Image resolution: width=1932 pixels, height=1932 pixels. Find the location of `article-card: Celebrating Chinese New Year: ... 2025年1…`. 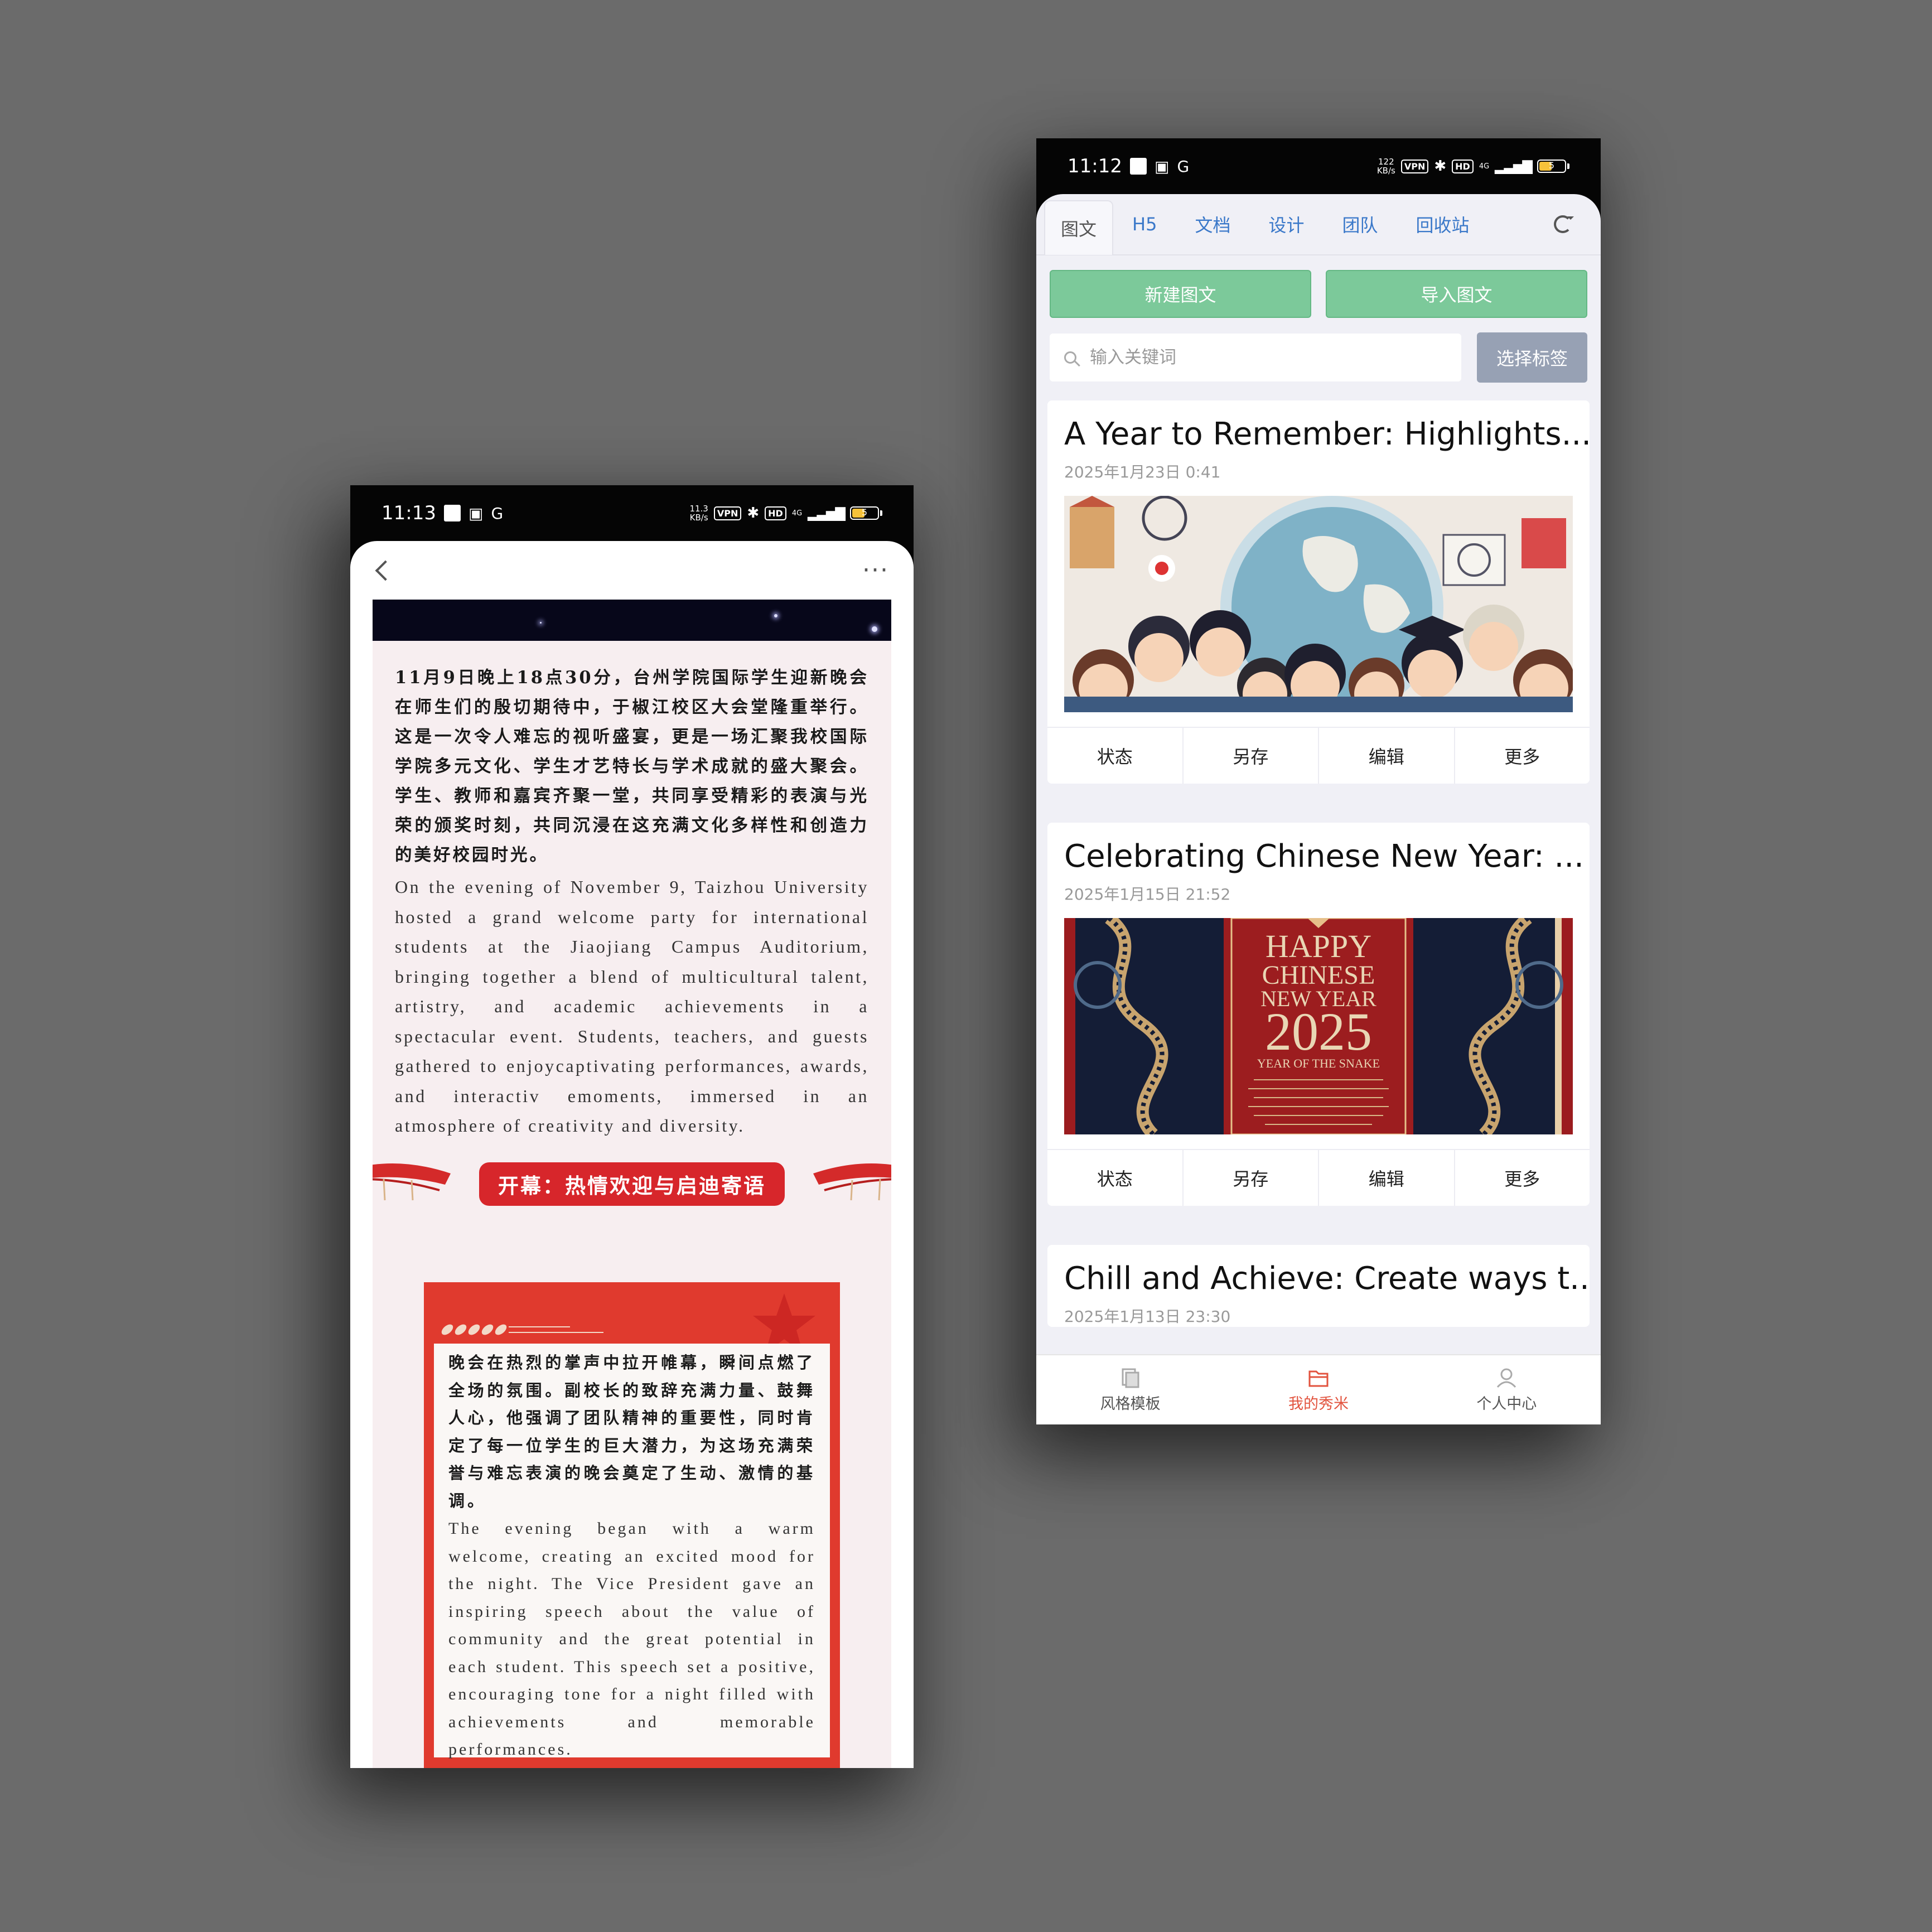

article-card: Celebrating Chinese New Year: ... 2025年1… is located at coordinates (1318, 1014).